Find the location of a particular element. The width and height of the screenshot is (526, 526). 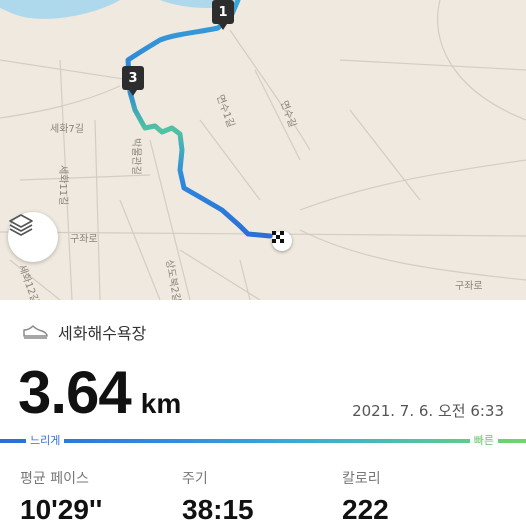

road-label: 박물관길 is located at coordinates (135, 156).